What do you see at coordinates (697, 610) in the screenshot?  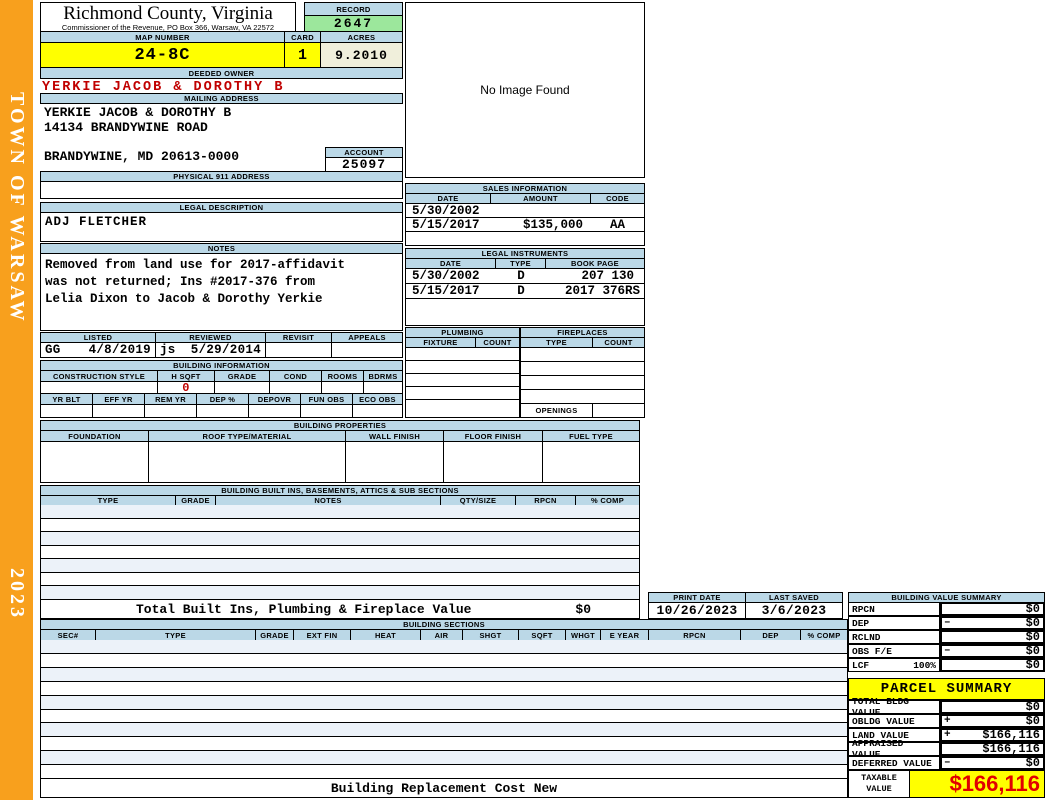 I see `print-date-value: 10/26/2023` at bounding box center [697, 610].